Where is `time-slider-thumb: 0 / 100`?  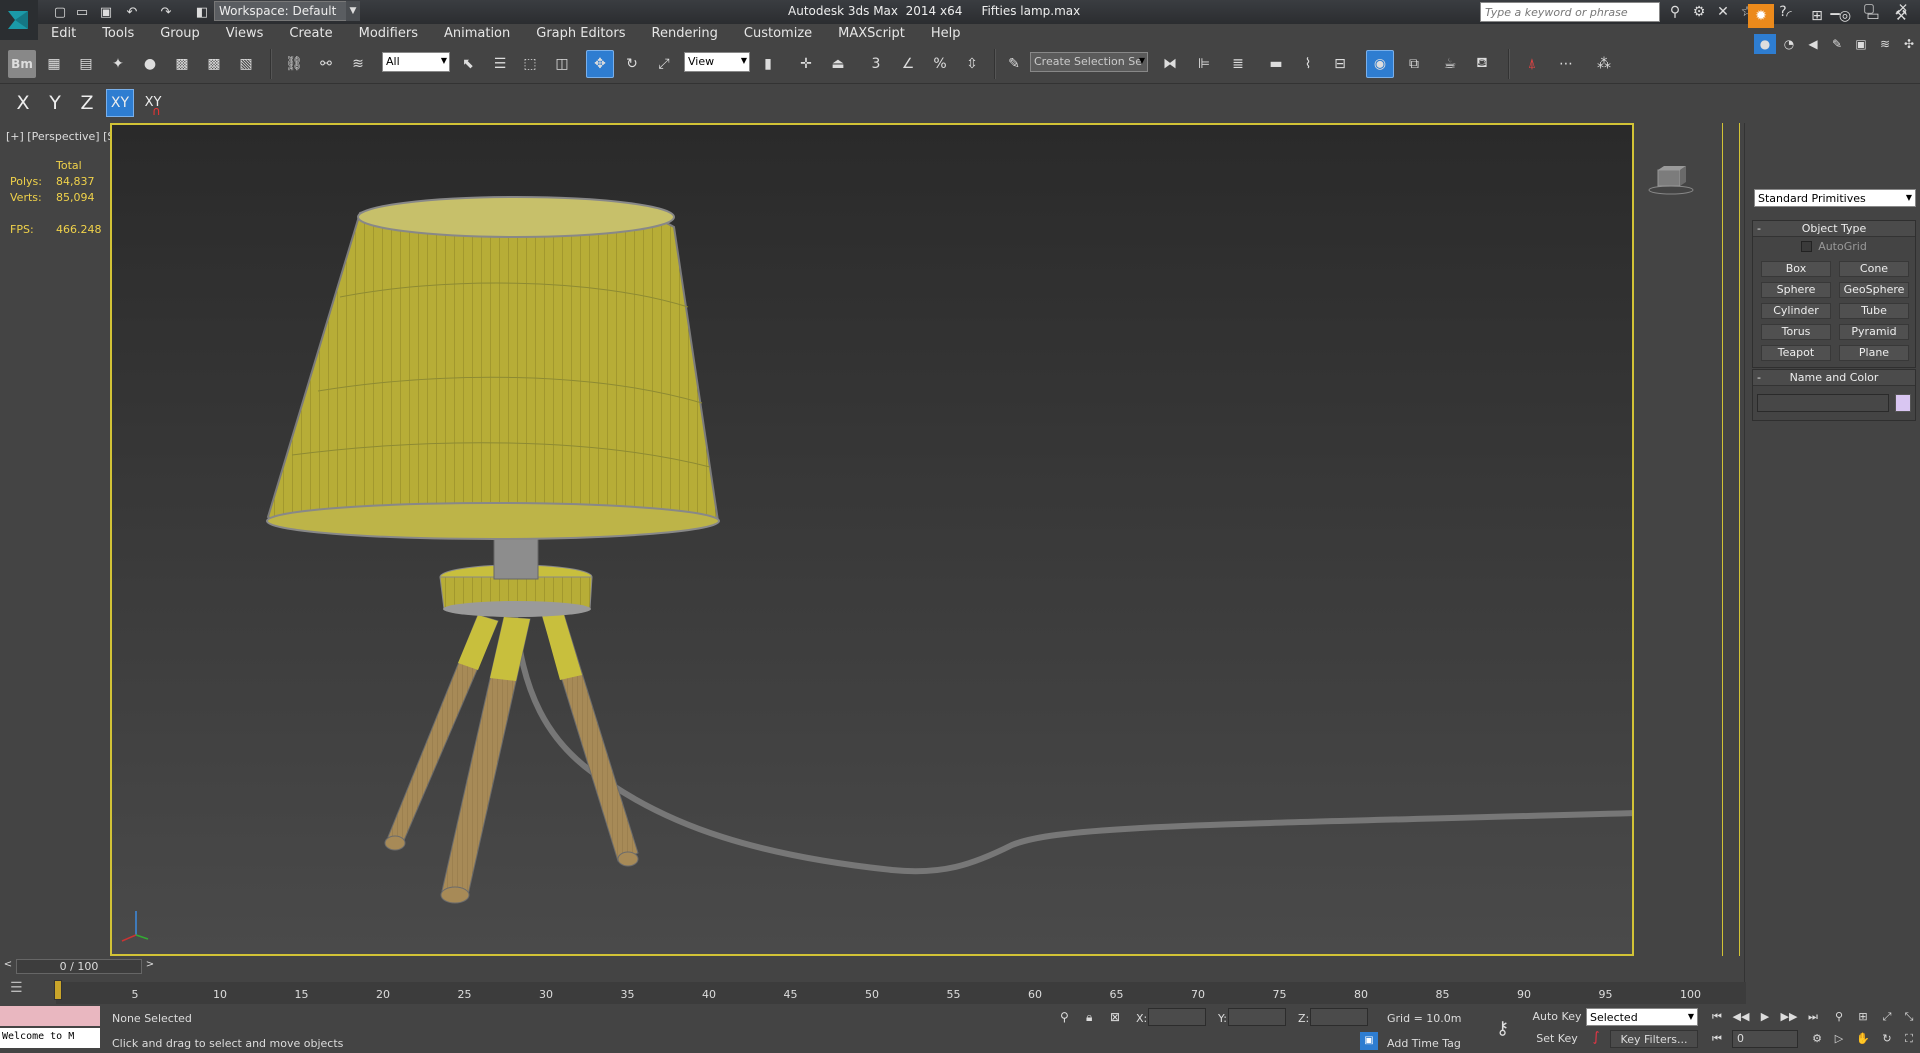 time-slider-thumb: 0 / 100 is located at coordinates (79, 966).